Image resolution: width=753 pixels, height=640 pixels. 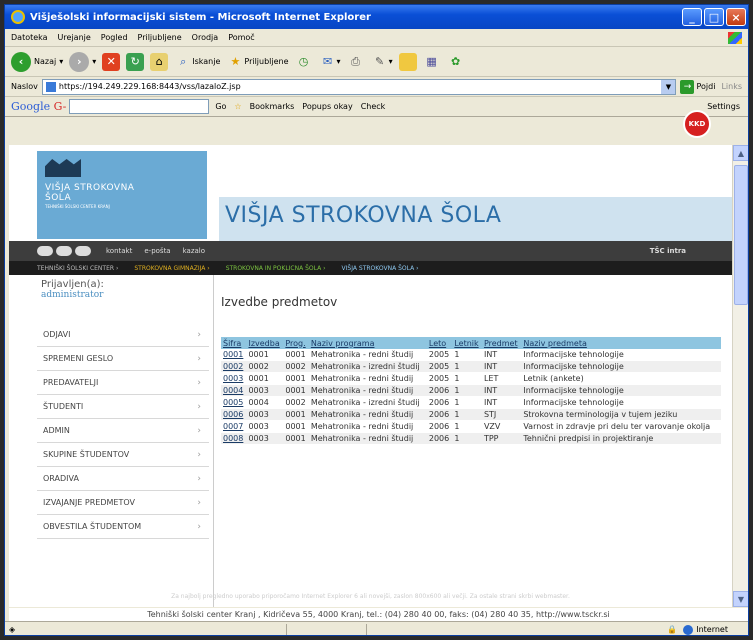 I want to click on col-predmet: Predmet, so click(x=501, y=343).